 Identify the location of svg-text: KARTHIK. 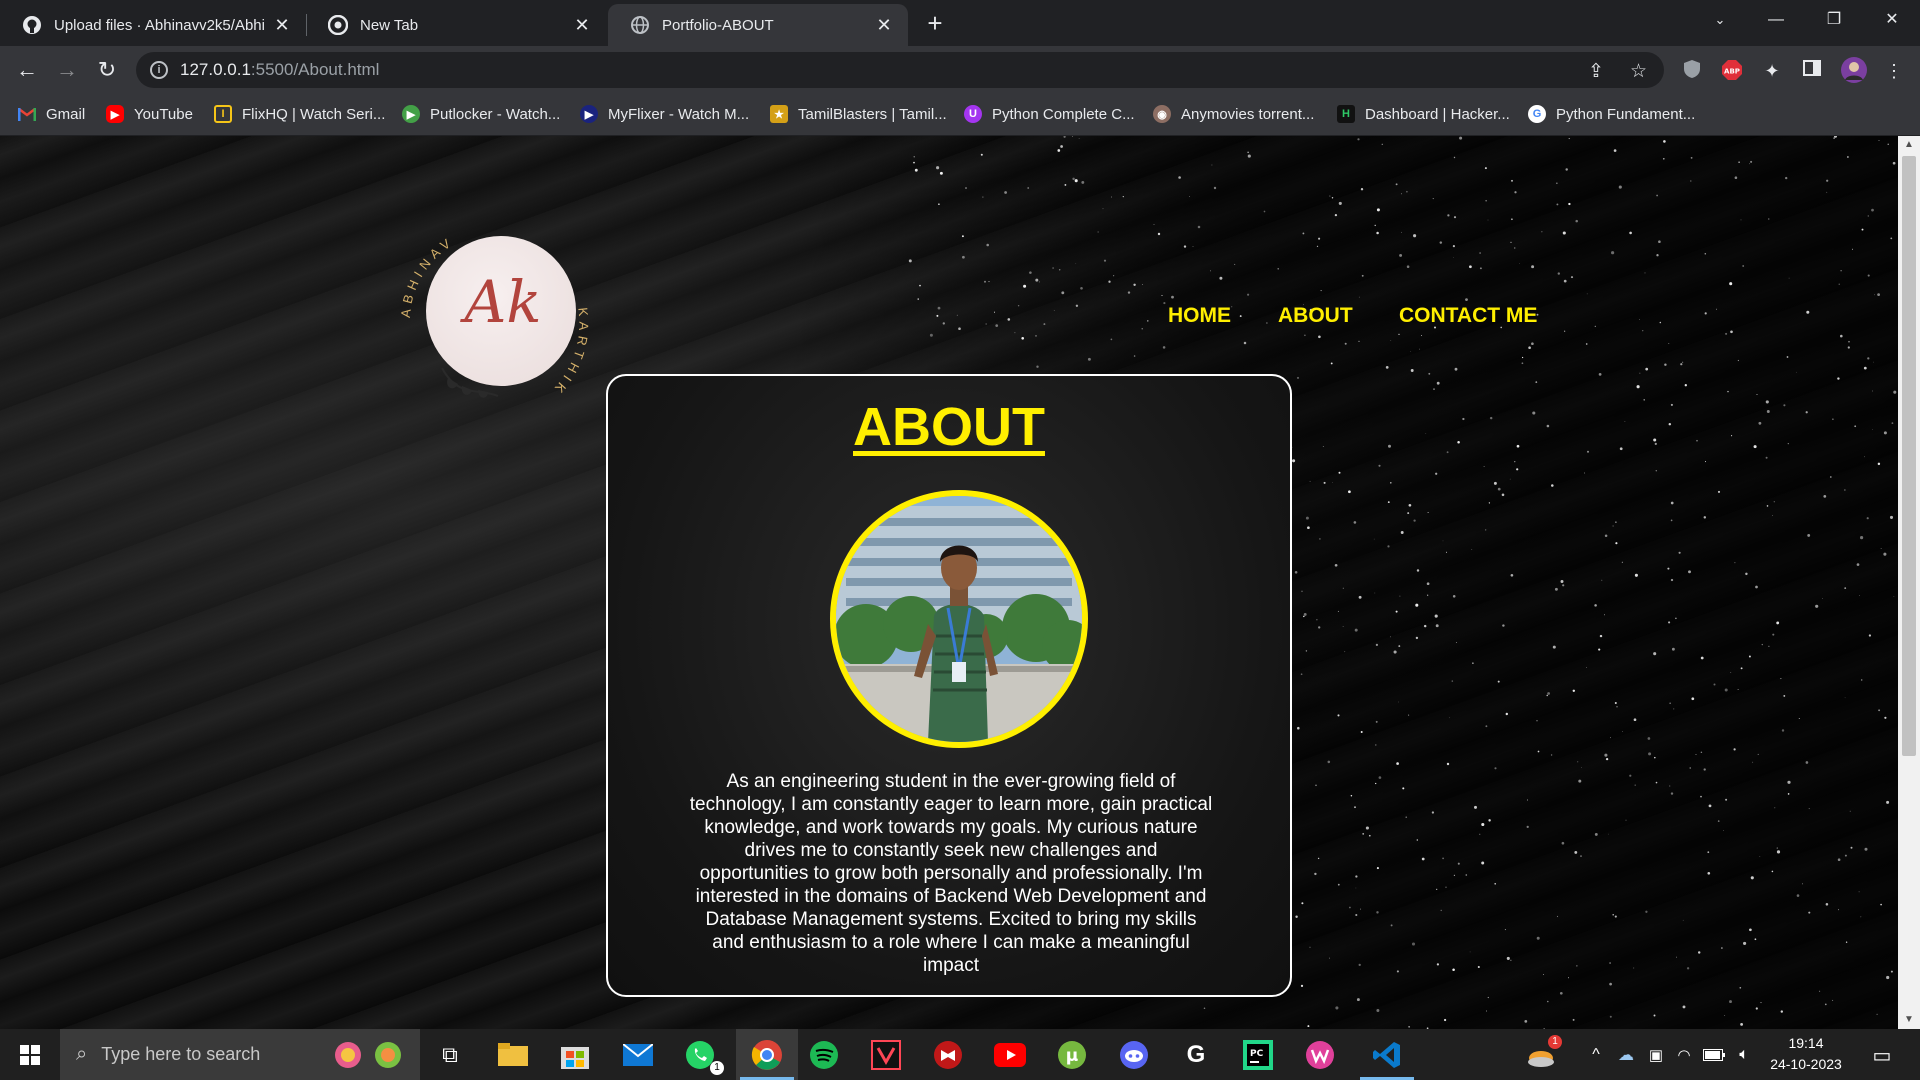
(570, 353).